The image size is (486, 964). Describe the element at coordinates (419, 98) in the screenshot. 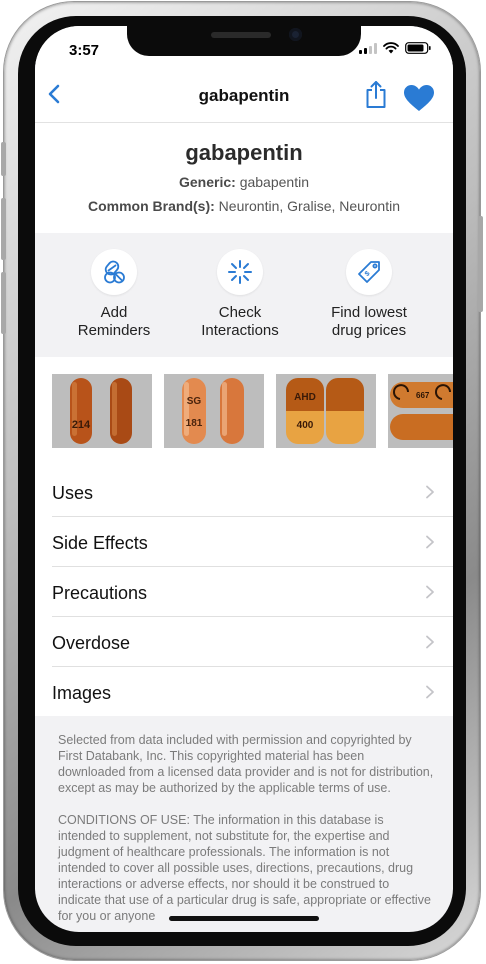

I see `heart-icon` at that location.